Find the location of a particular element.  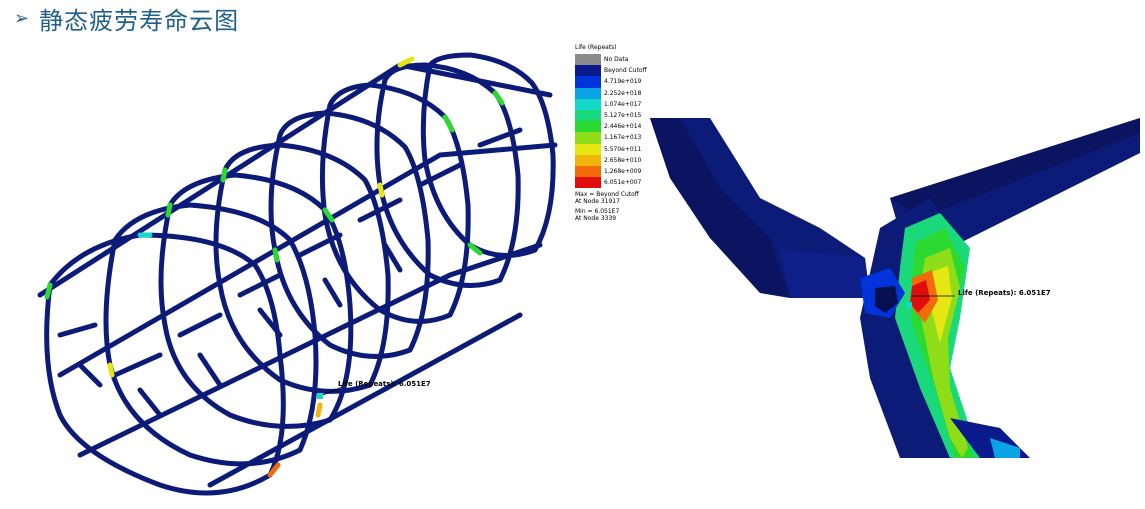

legend-row: 1.074e+017 is located at coordinates (615, 104).